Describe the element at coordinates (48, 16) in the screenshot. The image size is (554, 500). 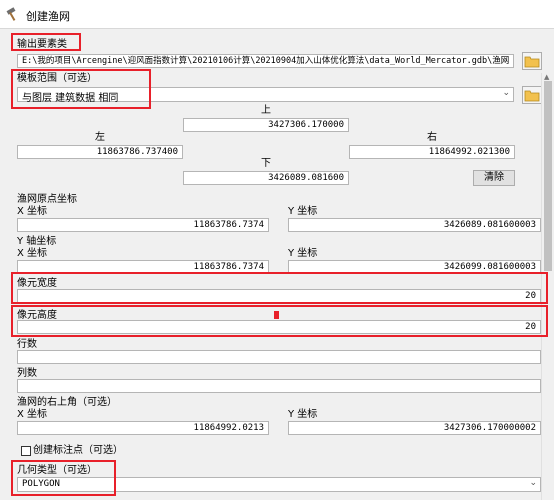
I see `window-title: 创建渔网` at that location.